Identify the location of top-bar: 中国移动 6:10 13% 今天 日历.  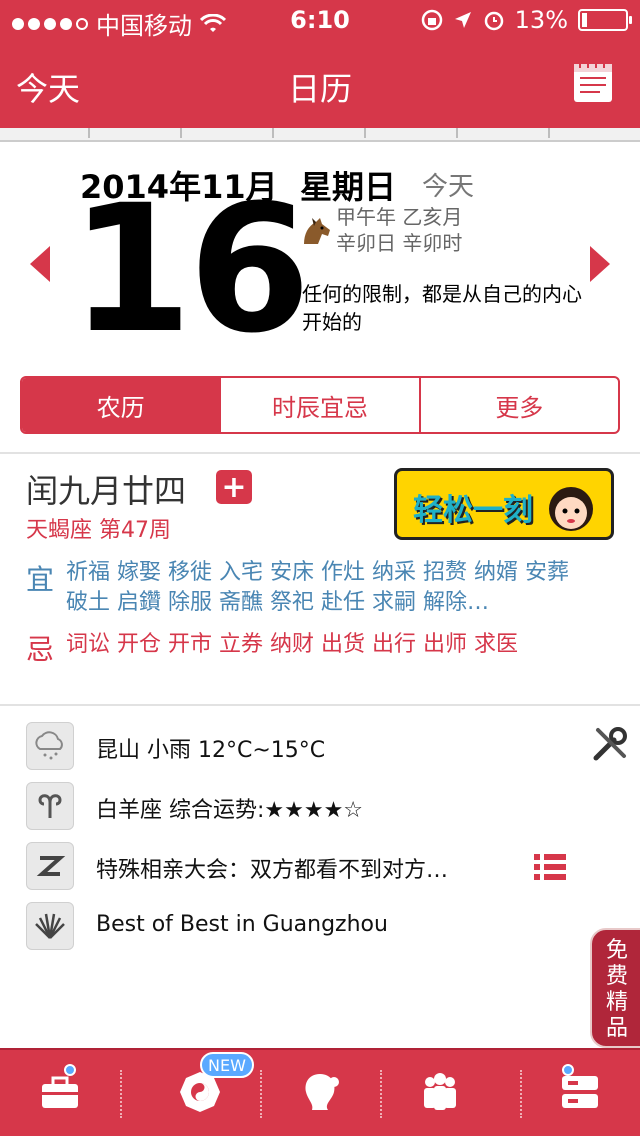
(320, 64).